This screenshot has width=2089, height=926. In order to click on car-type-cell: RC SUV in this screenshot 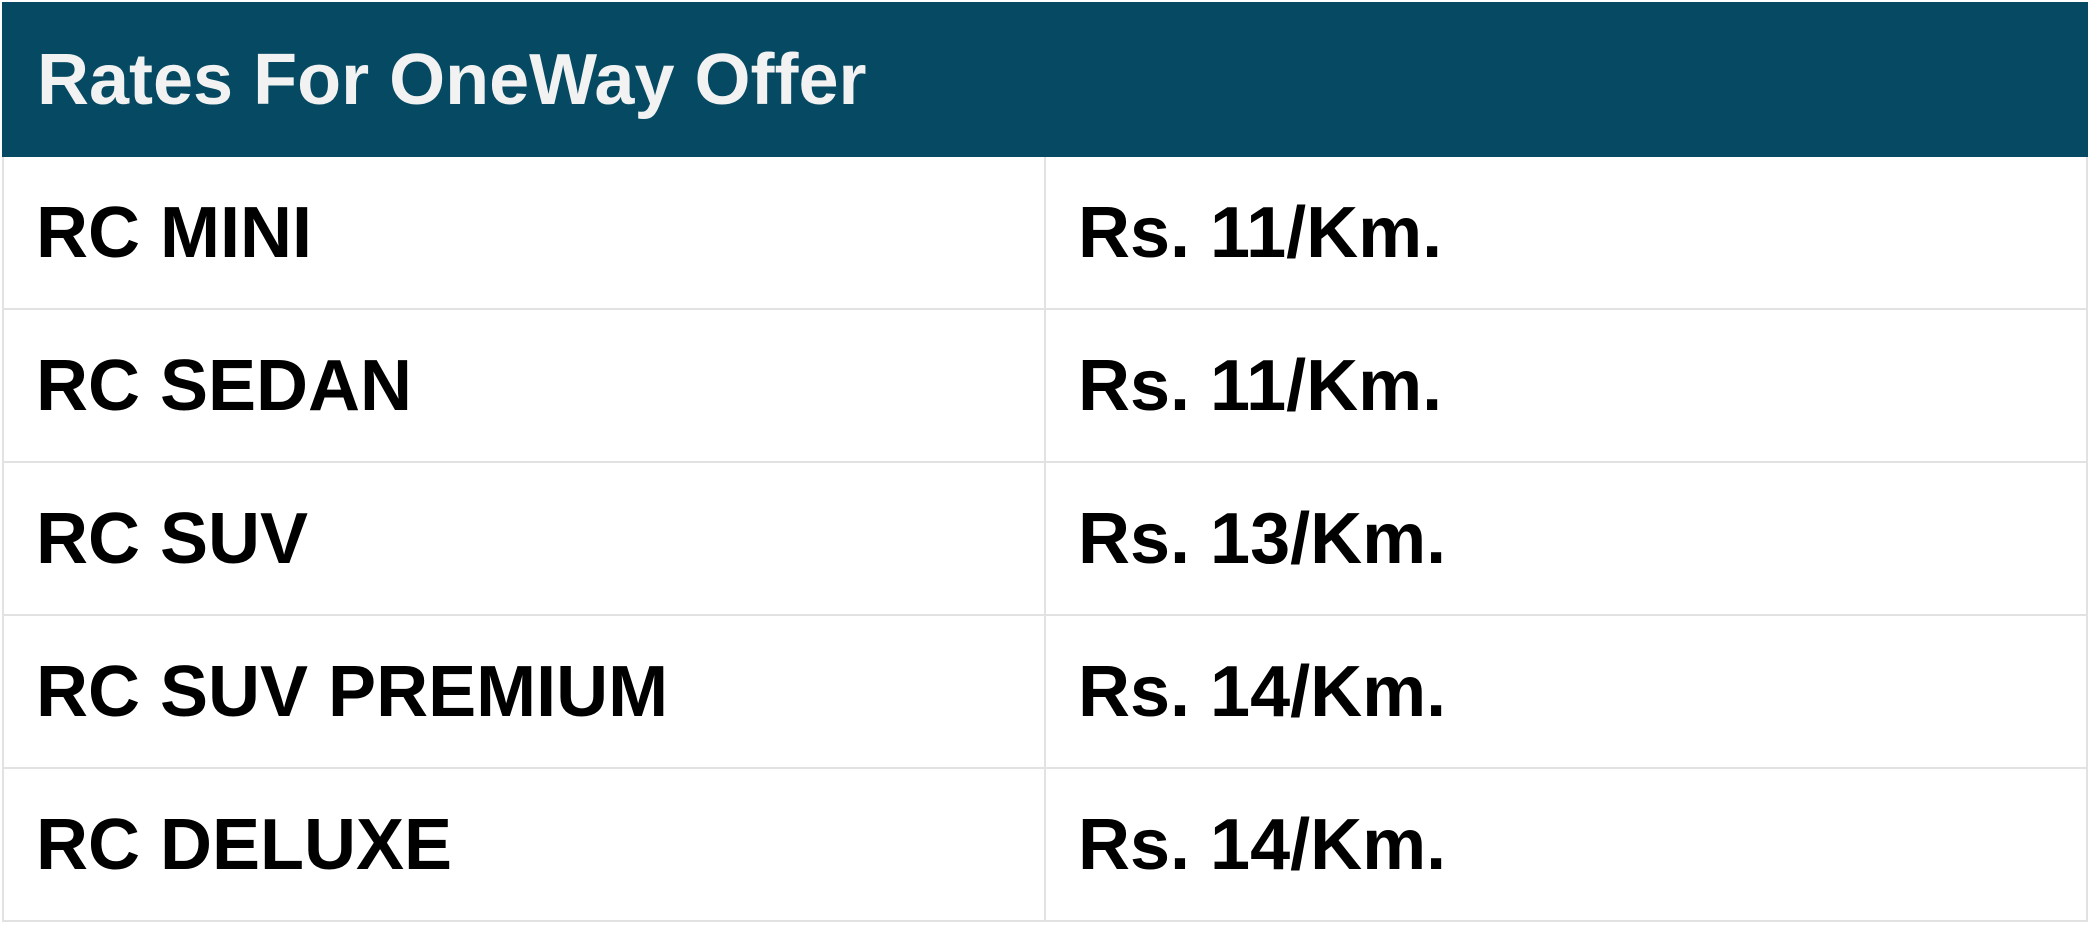, I will do `click(524, 538)`.